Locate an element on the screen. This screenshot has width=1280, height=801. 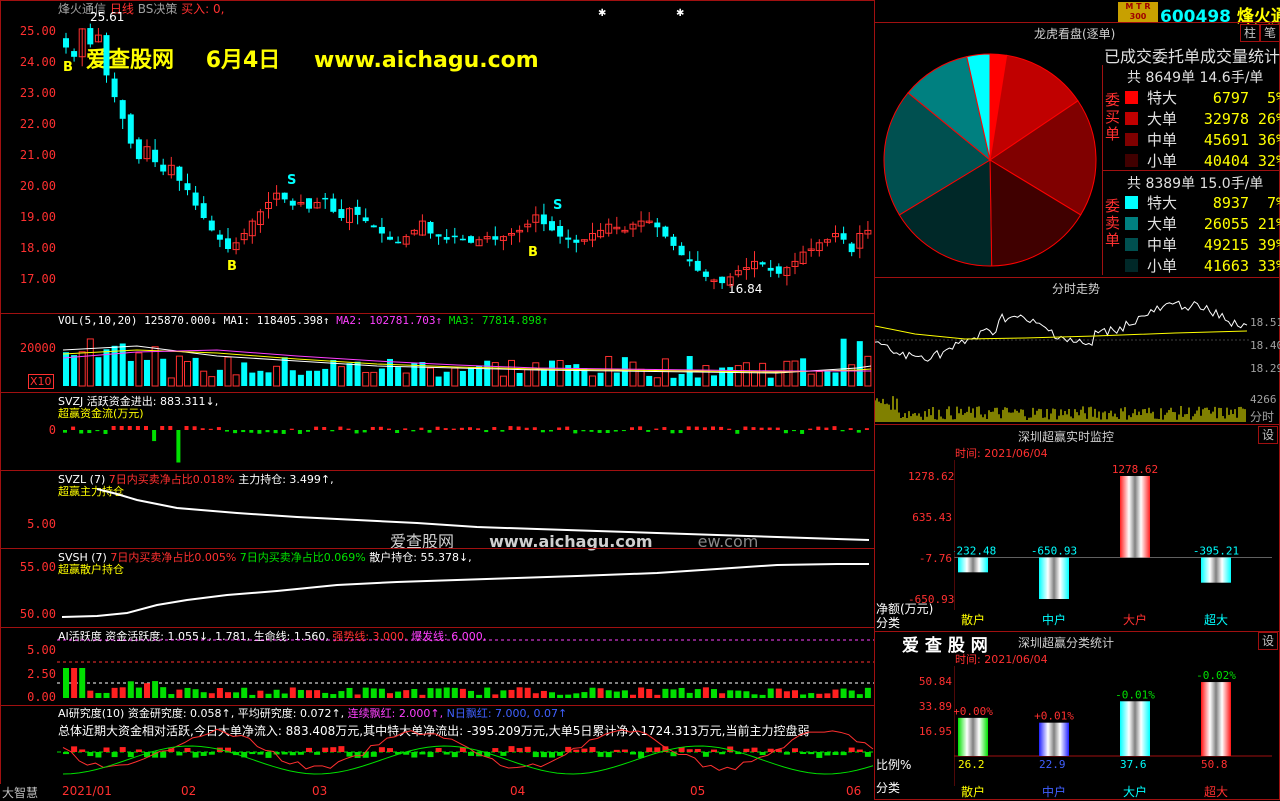
intraday-chart is located at coordinates (1062, 360).